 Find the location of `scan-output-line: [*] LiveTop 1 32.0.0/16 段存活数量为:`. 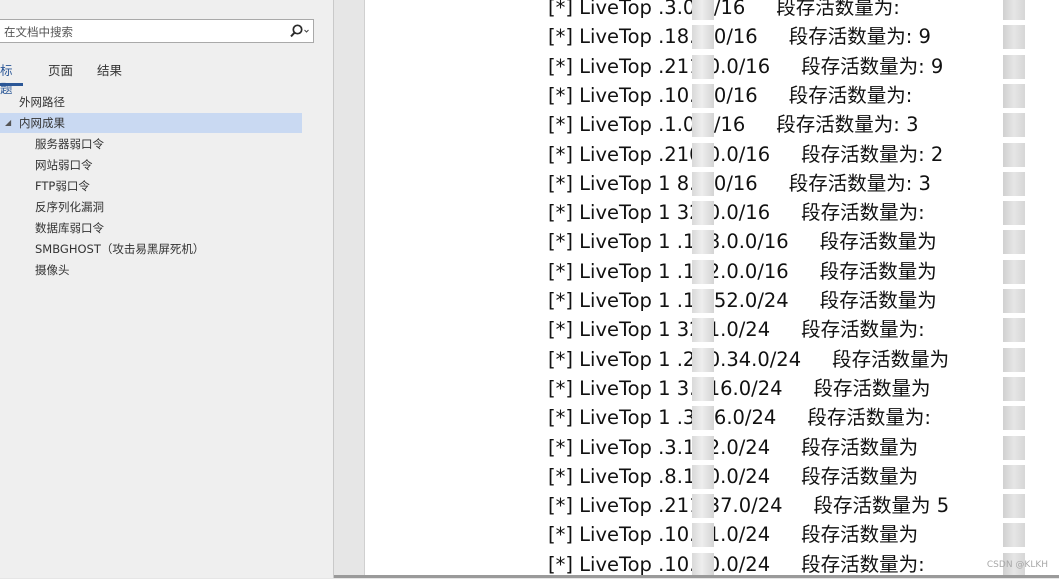

scan-output-line: [*] LiveTop 1 32.0.0/16 段存活数量为: is located at coordinates (736, 212).